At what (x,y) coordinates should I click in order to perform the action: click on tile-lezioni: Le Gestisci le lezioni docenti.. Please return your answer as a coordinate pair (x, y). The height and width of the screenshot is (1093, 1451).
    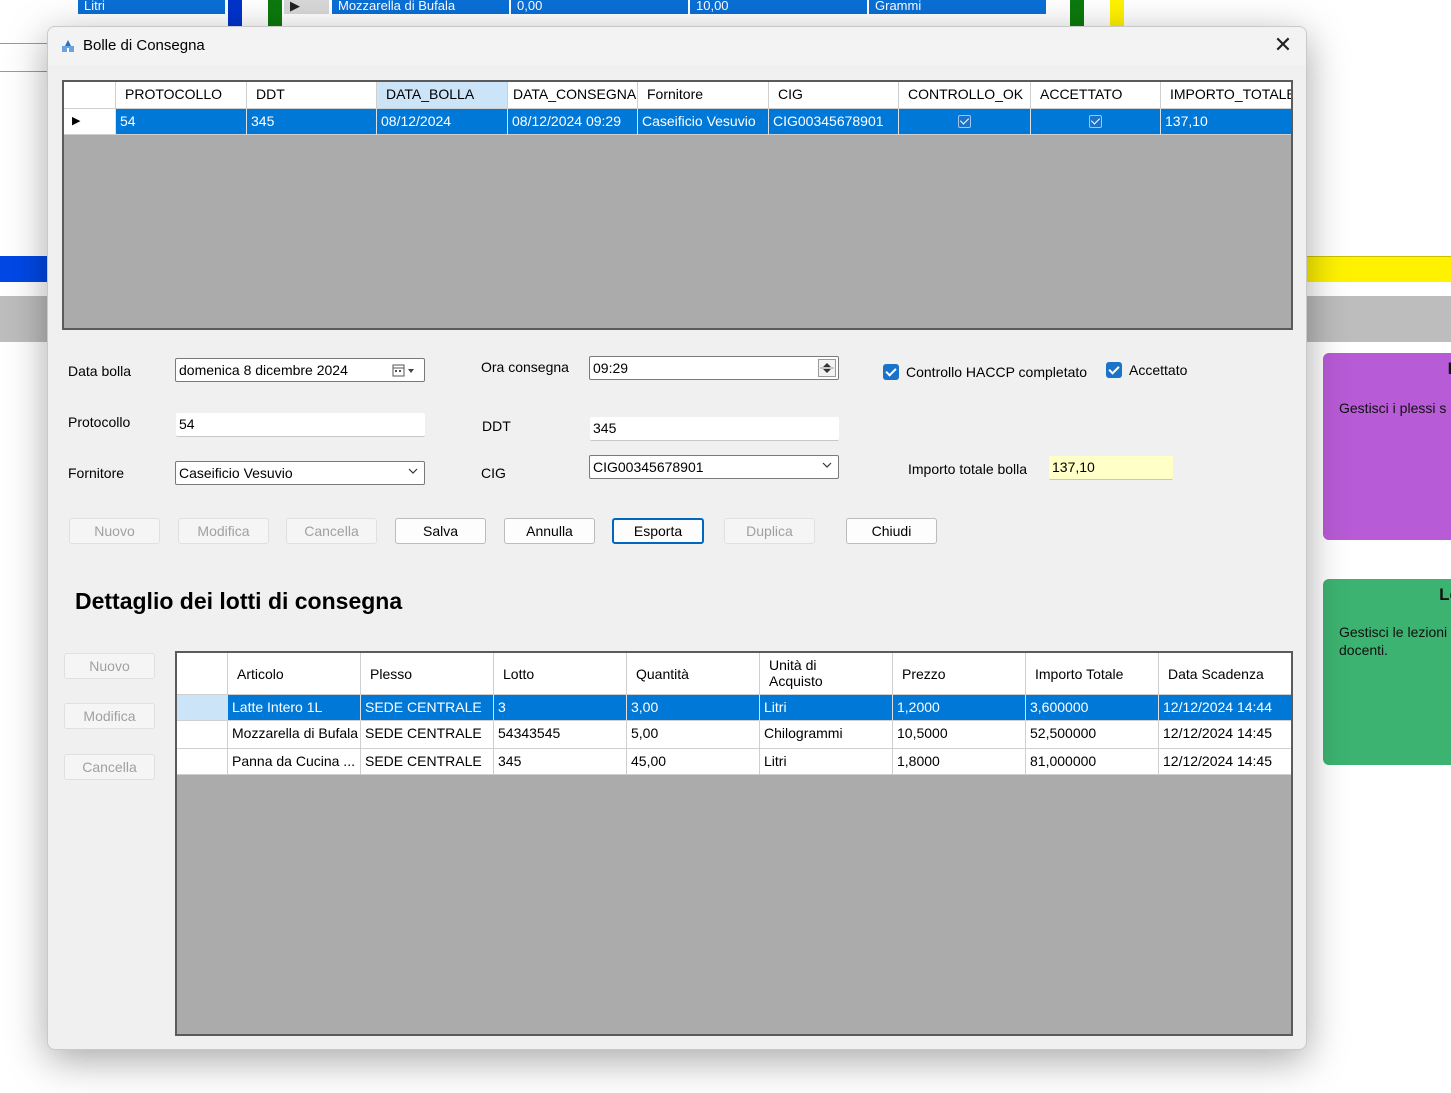
    Looking at the image, I should click on (1387, 672).